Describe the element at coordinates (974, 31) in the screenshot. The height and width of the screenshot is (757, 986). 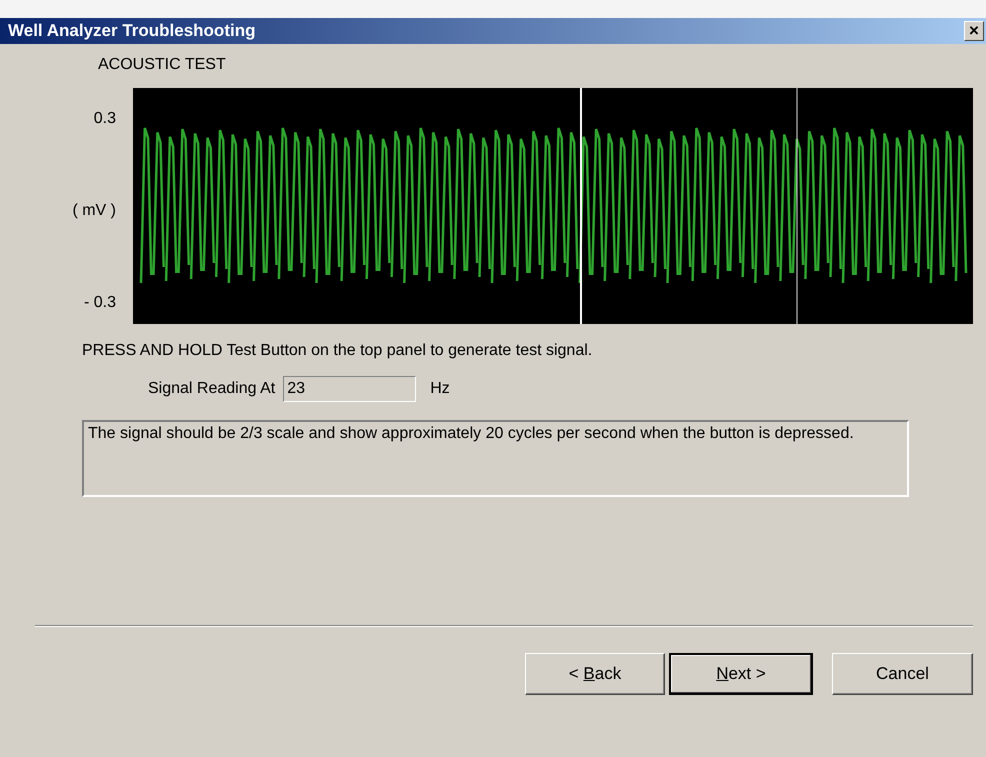
I see `close-button: ×` at that location.